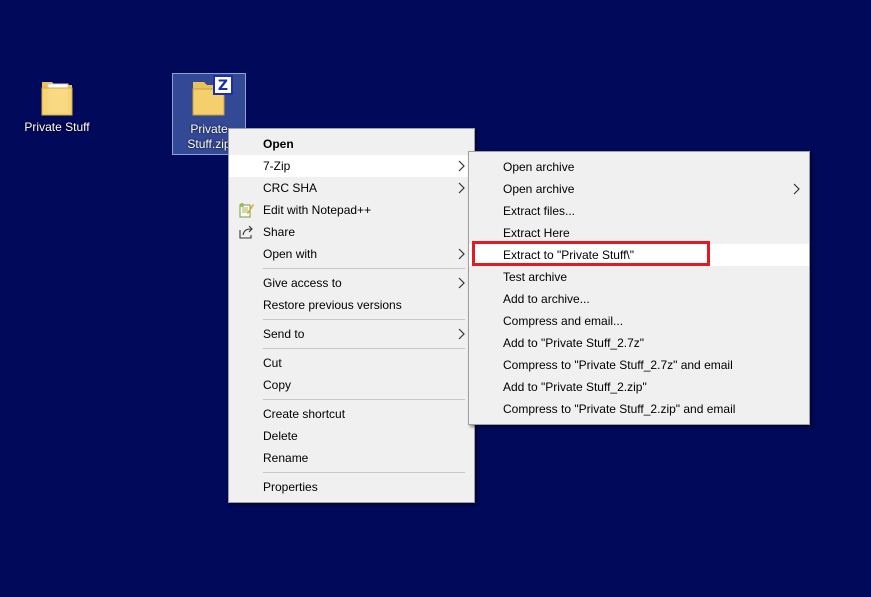 This screenshot has width=871, height=597. Describe the element at coordinates (246, 232) in the screenshot. I see `share-icon` at that location.